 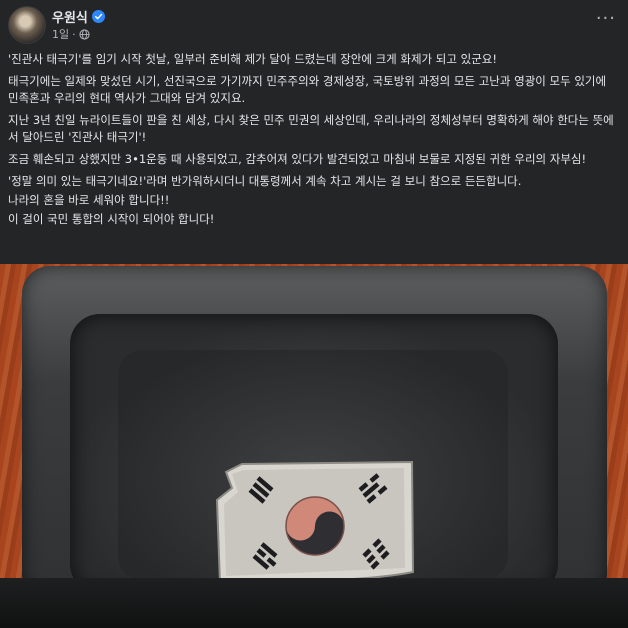 I want to click on post-meta: 1일 ·, so click(x=71, y=34).